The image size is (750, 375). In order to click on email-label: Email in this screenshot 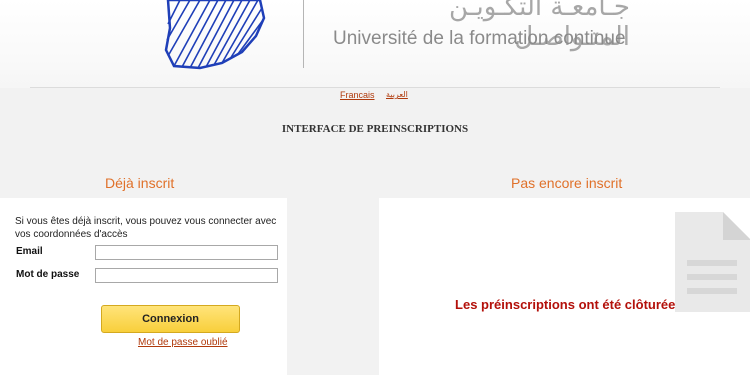, I will do `click(29, 251)`.